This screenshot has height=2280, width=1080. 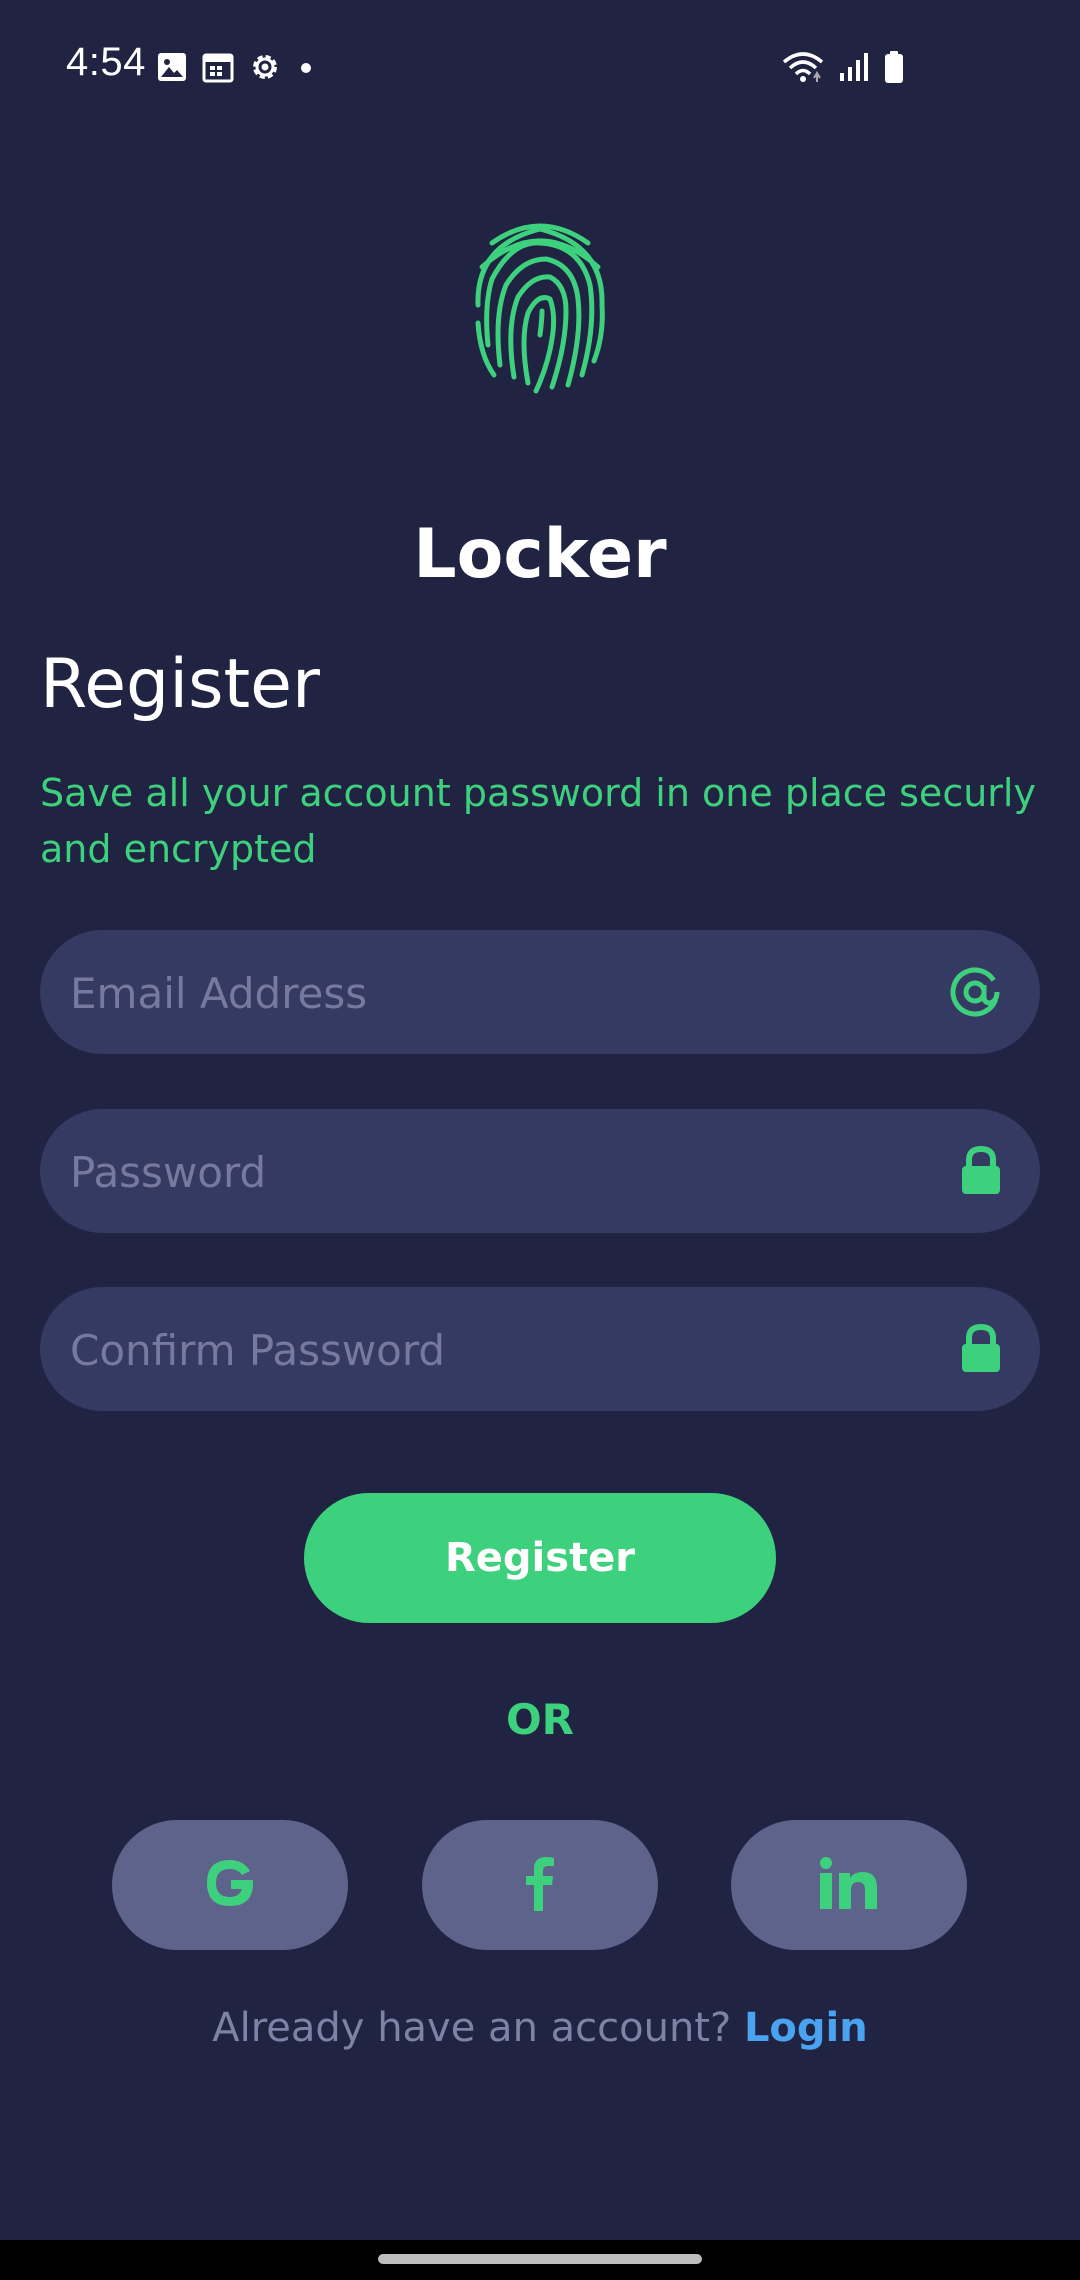 What do you see at coordinates (854, 69) in the screenshot?
I see `signal-icon` at bounding box center [854, 69].